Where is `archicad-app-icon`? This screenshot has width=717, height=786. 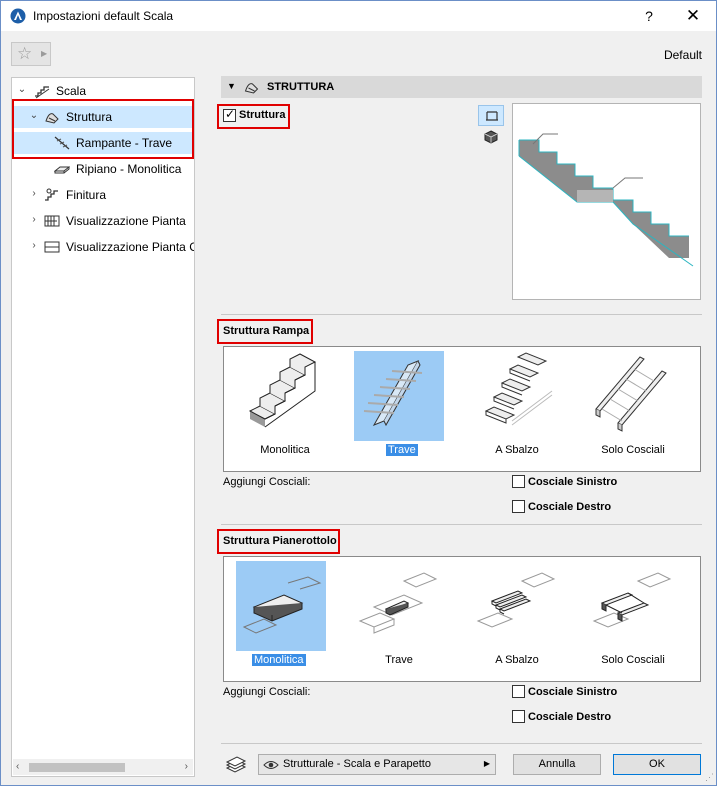 archicad-app-icon is located at coordinates (18, 16).